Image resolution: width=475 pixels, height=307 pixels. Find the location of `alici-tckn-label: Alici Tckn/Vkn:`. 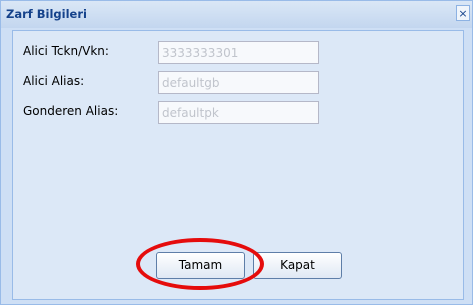

alici-tckn-label: Alici Tckn/Vkn: is located at coordinates (66, 51).